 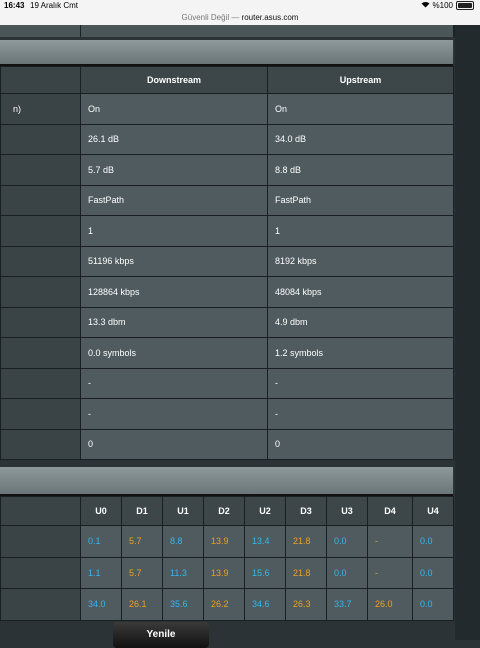 What do you see at coordinates (465, 5) in the screenshot?
I see `battery-icon` at bounding box center [465, 5].